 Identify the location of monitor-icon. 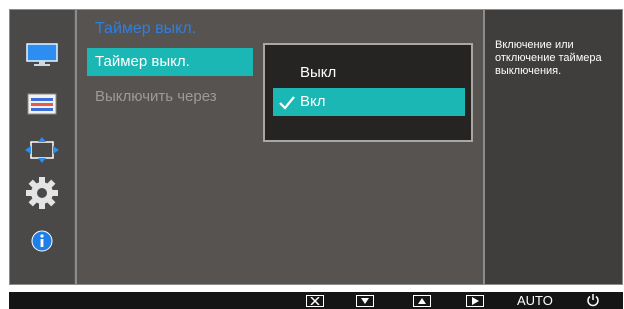
(42, 54).